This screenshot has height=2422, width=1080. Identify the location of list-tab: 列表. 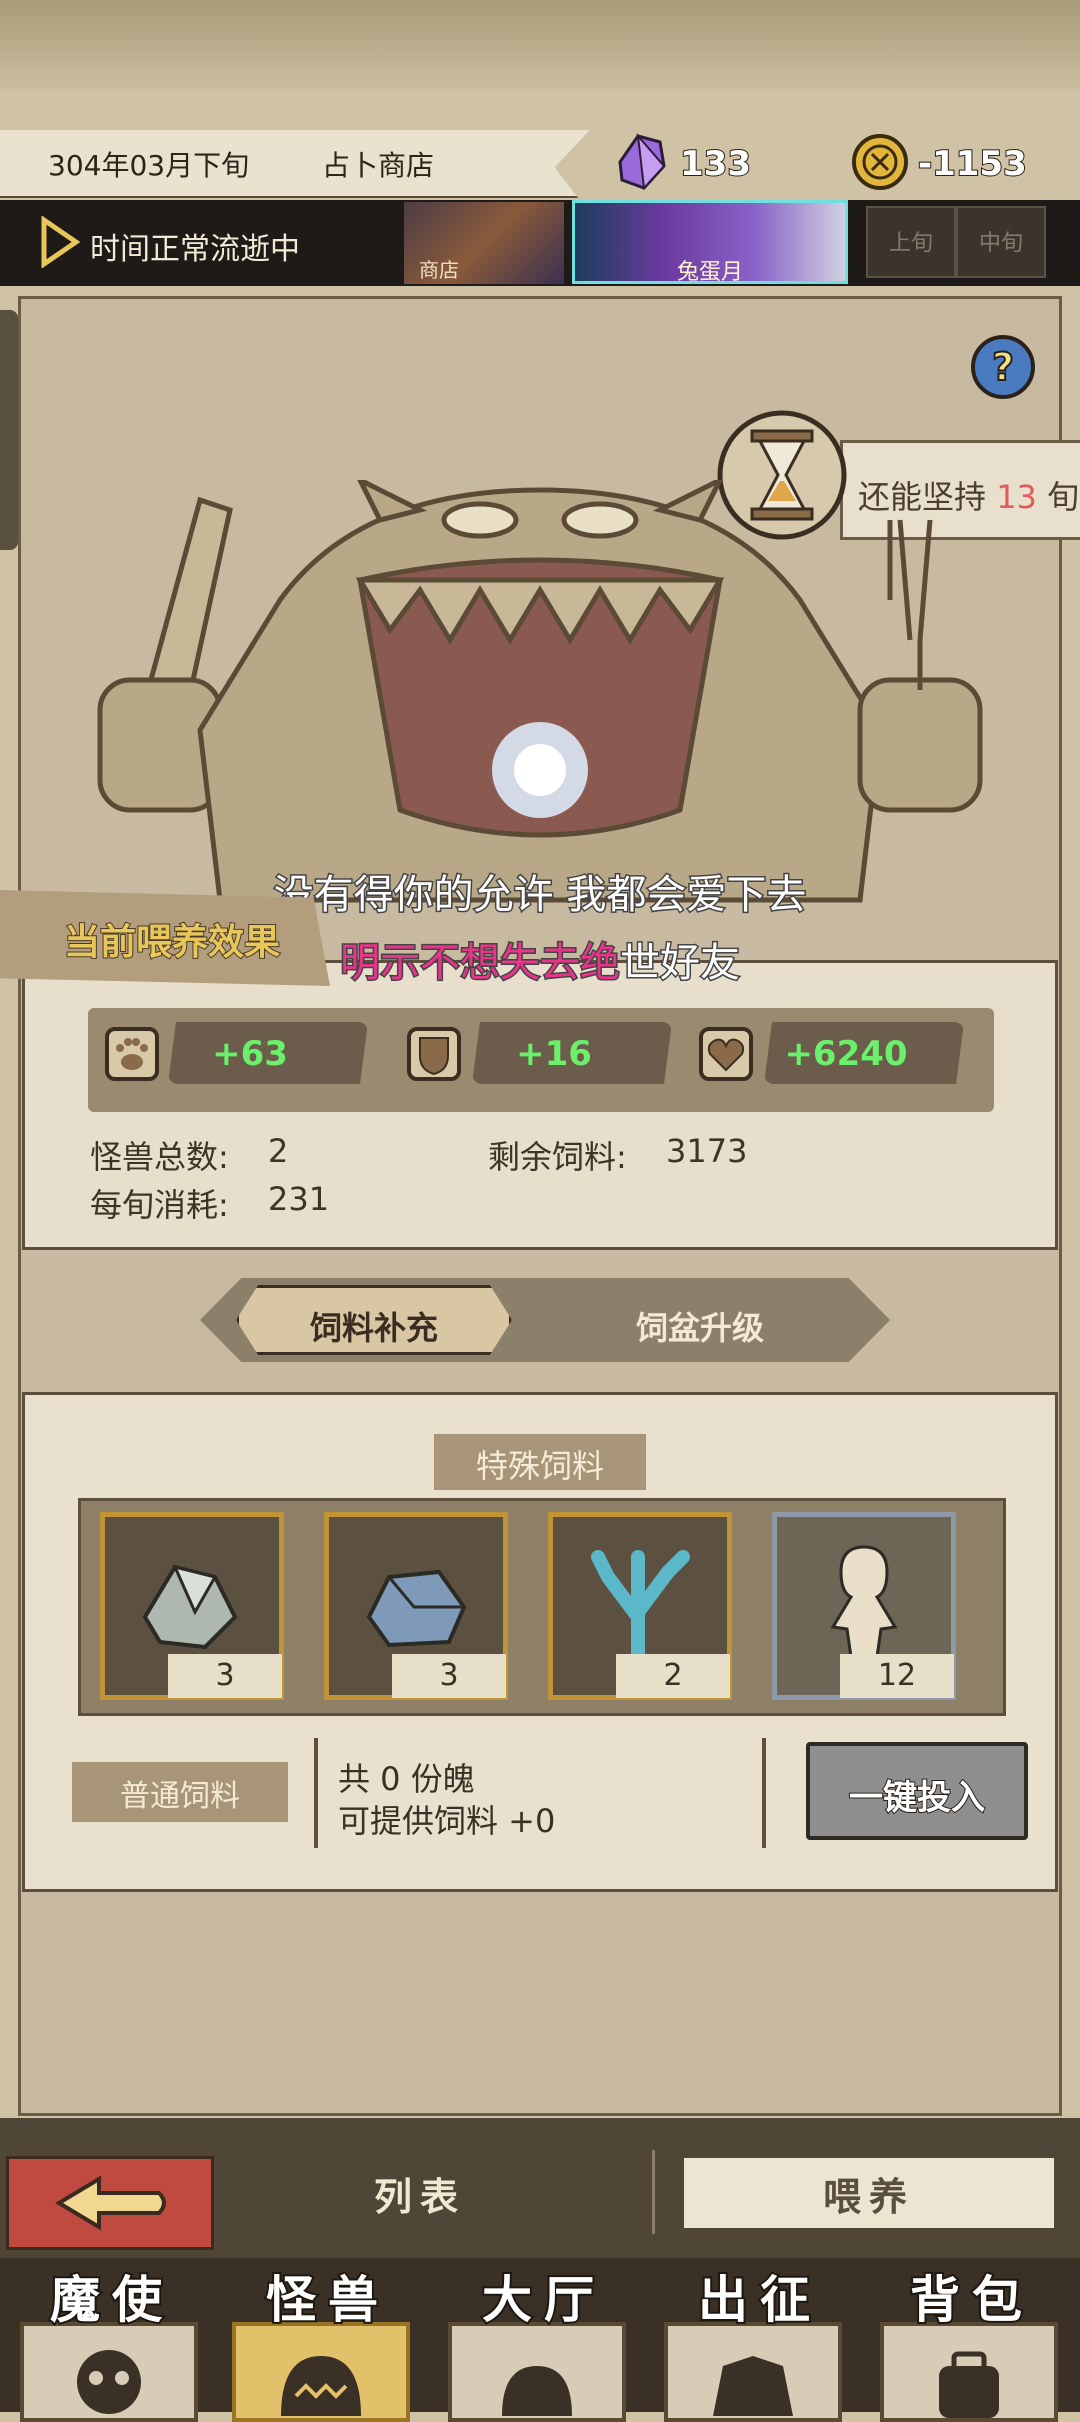
(420, 2193).